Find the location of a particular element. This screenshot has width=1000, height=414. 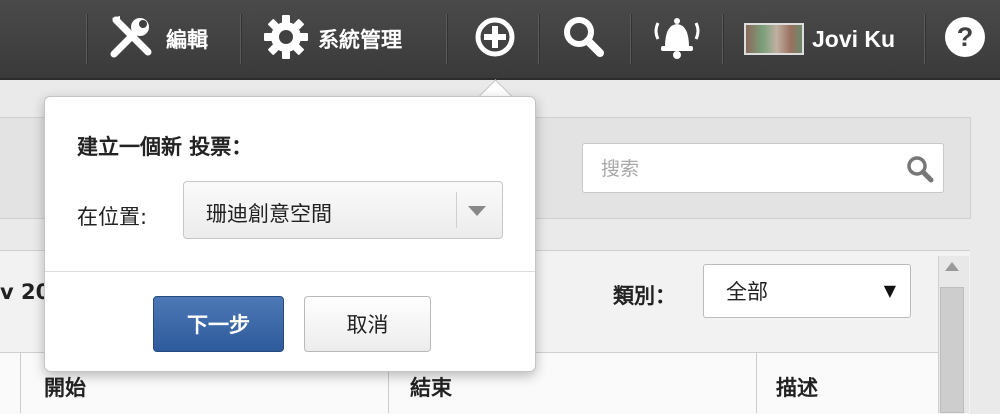

dropdown-arrow-icon: ▼ is located at coordinates (889, 290).